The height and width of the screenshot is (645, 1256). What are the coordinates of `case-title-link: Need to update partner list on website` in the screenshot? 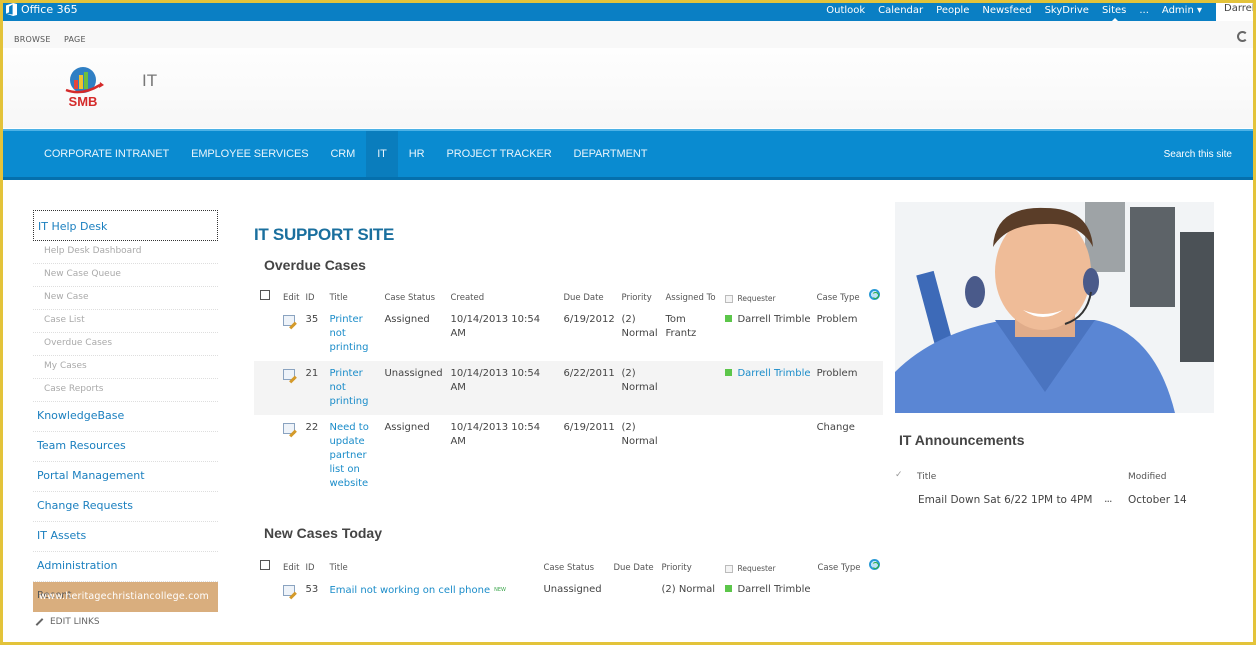 It's located at (353, 456).